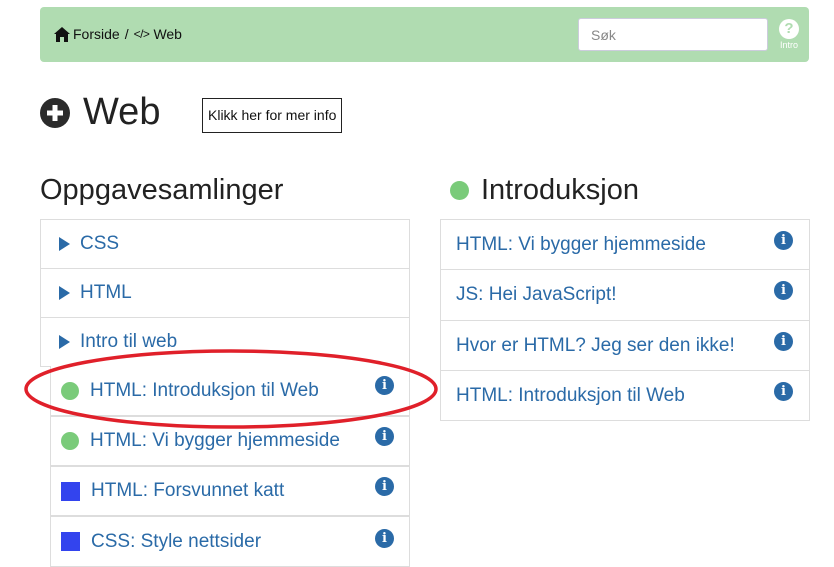 The height and width of the screenshot is (567, 834). I want to click on lesson-item: CSS: Style nettsider i, so click(230, 541).